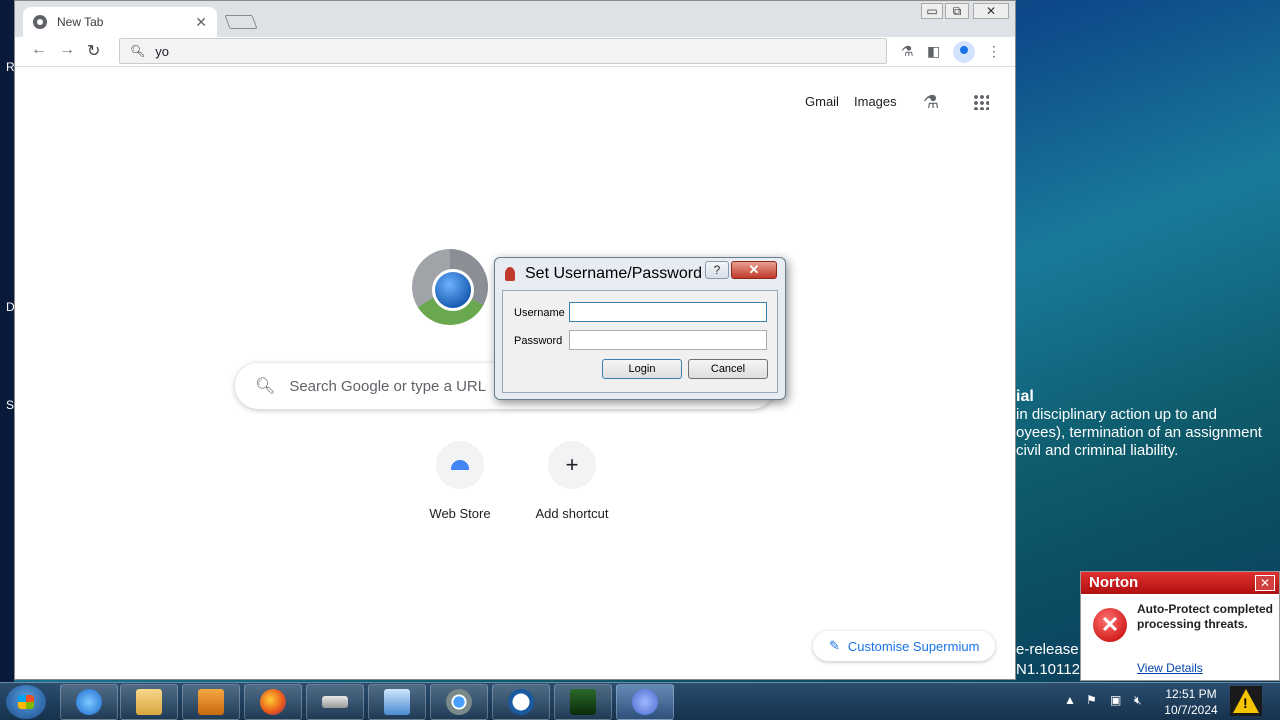  Describe the element at coordinates (1025, 396) in the screenshot. I see `notice-title: ial` at that location.